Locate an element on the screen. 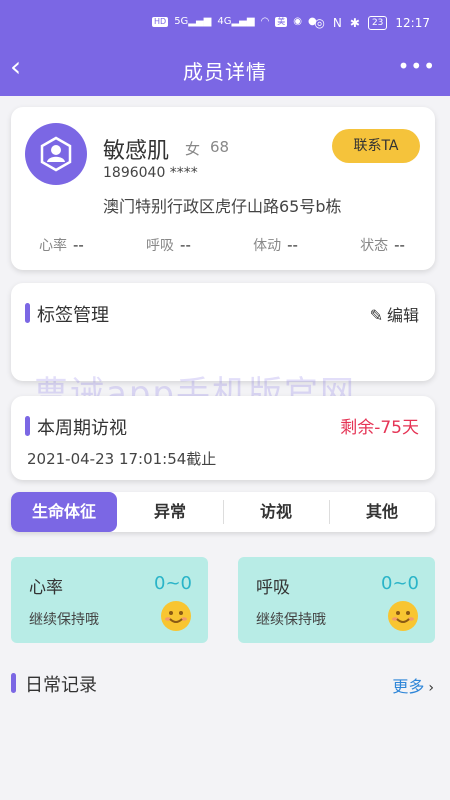 The height and width of the screenshot is (800, 450). stat-heart-rate: 心率 -- is located at coordinates (61, 245).